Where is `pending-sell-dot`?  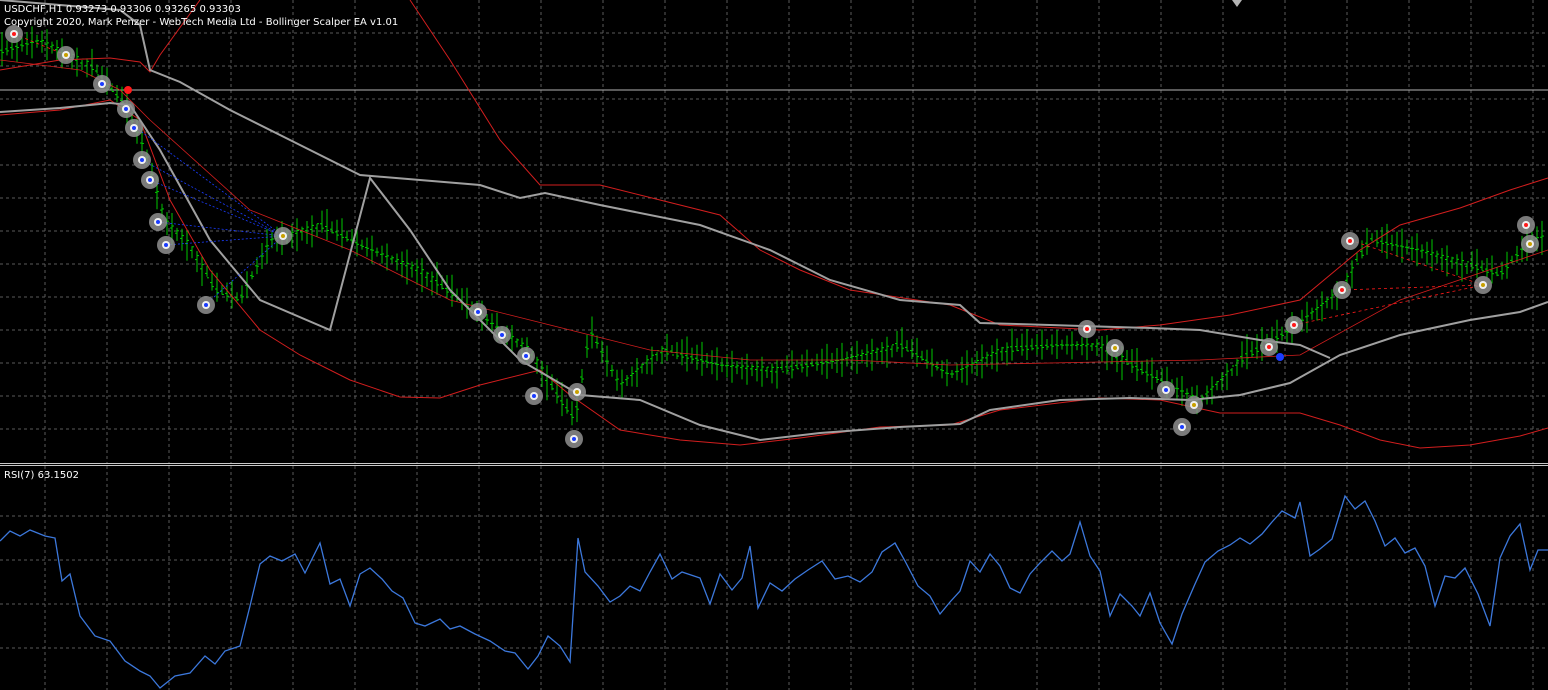 pending-sell-dot is located at coordinates (128, 90).